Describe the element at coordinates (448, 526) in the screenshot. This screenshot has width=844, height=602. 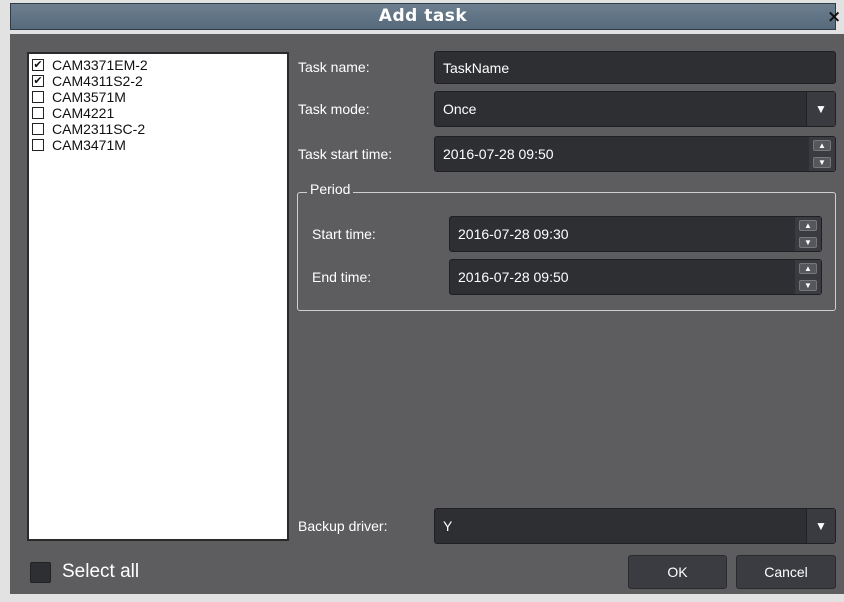
I see `backup-driver-value: Y` at that location.